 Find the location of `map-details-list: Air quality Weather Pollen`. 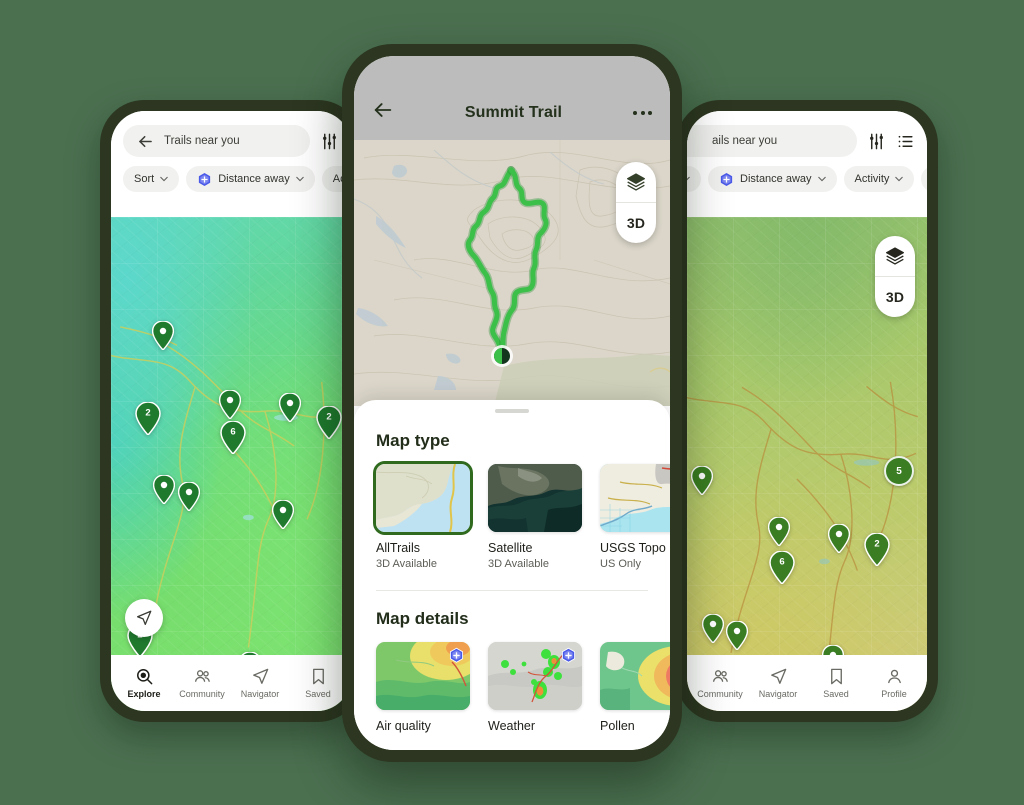

map-details-list: Air quality Weather Pollen is located at coordinates (523, 687).